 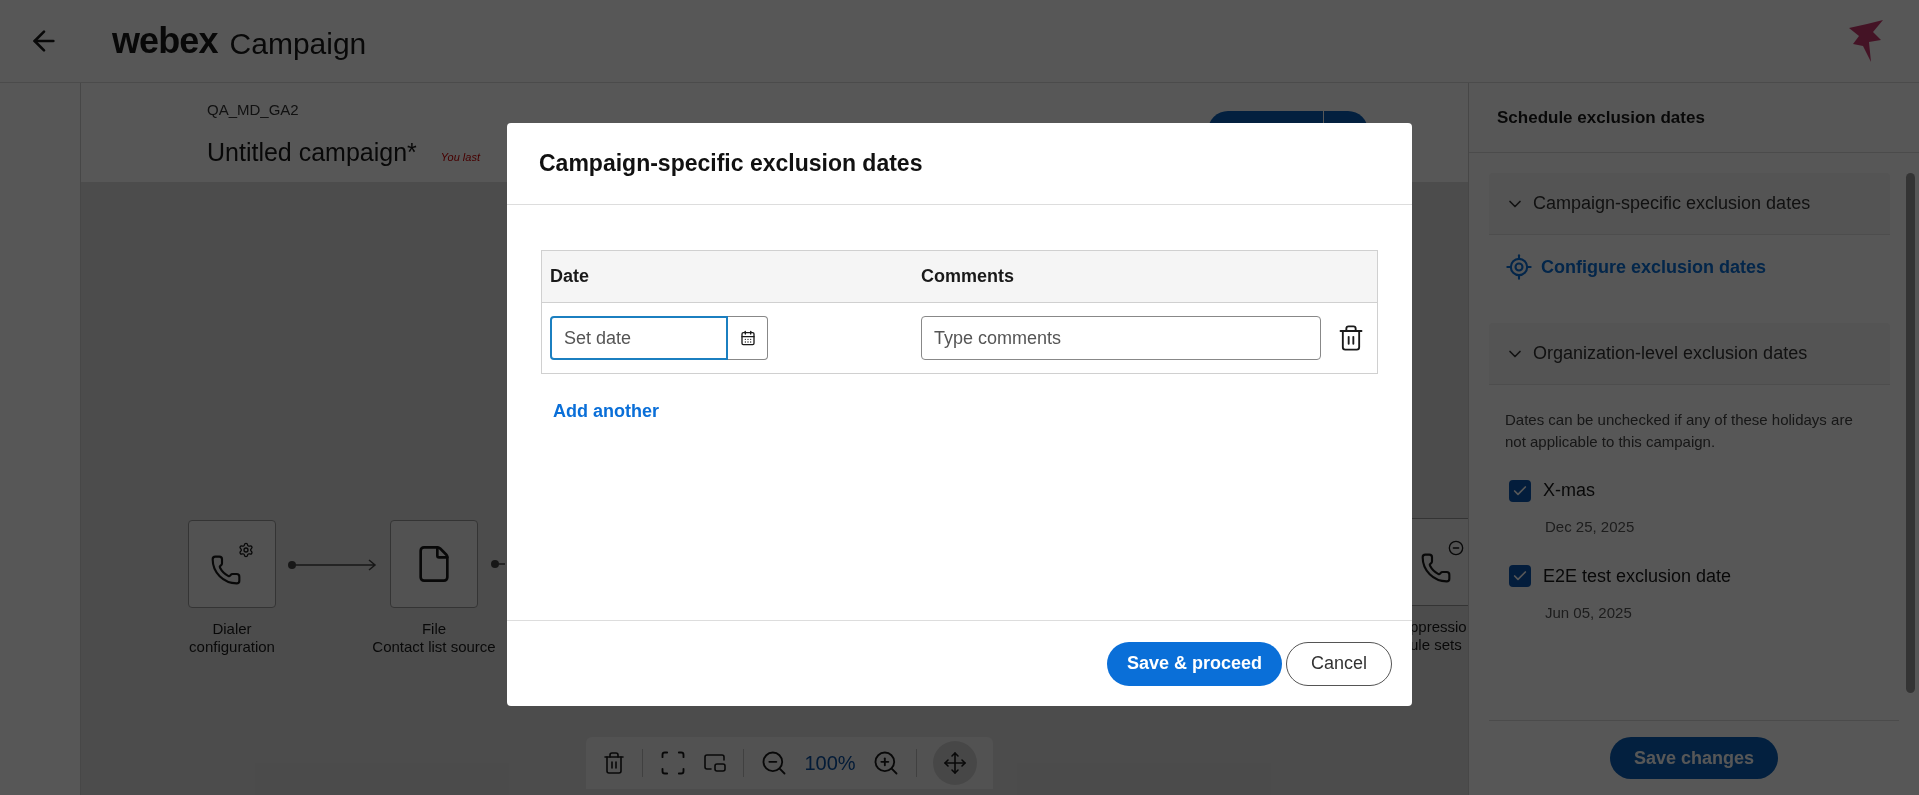 I want to click on save-proceed-button: Save & proceed, so click(x=1194, y=663).